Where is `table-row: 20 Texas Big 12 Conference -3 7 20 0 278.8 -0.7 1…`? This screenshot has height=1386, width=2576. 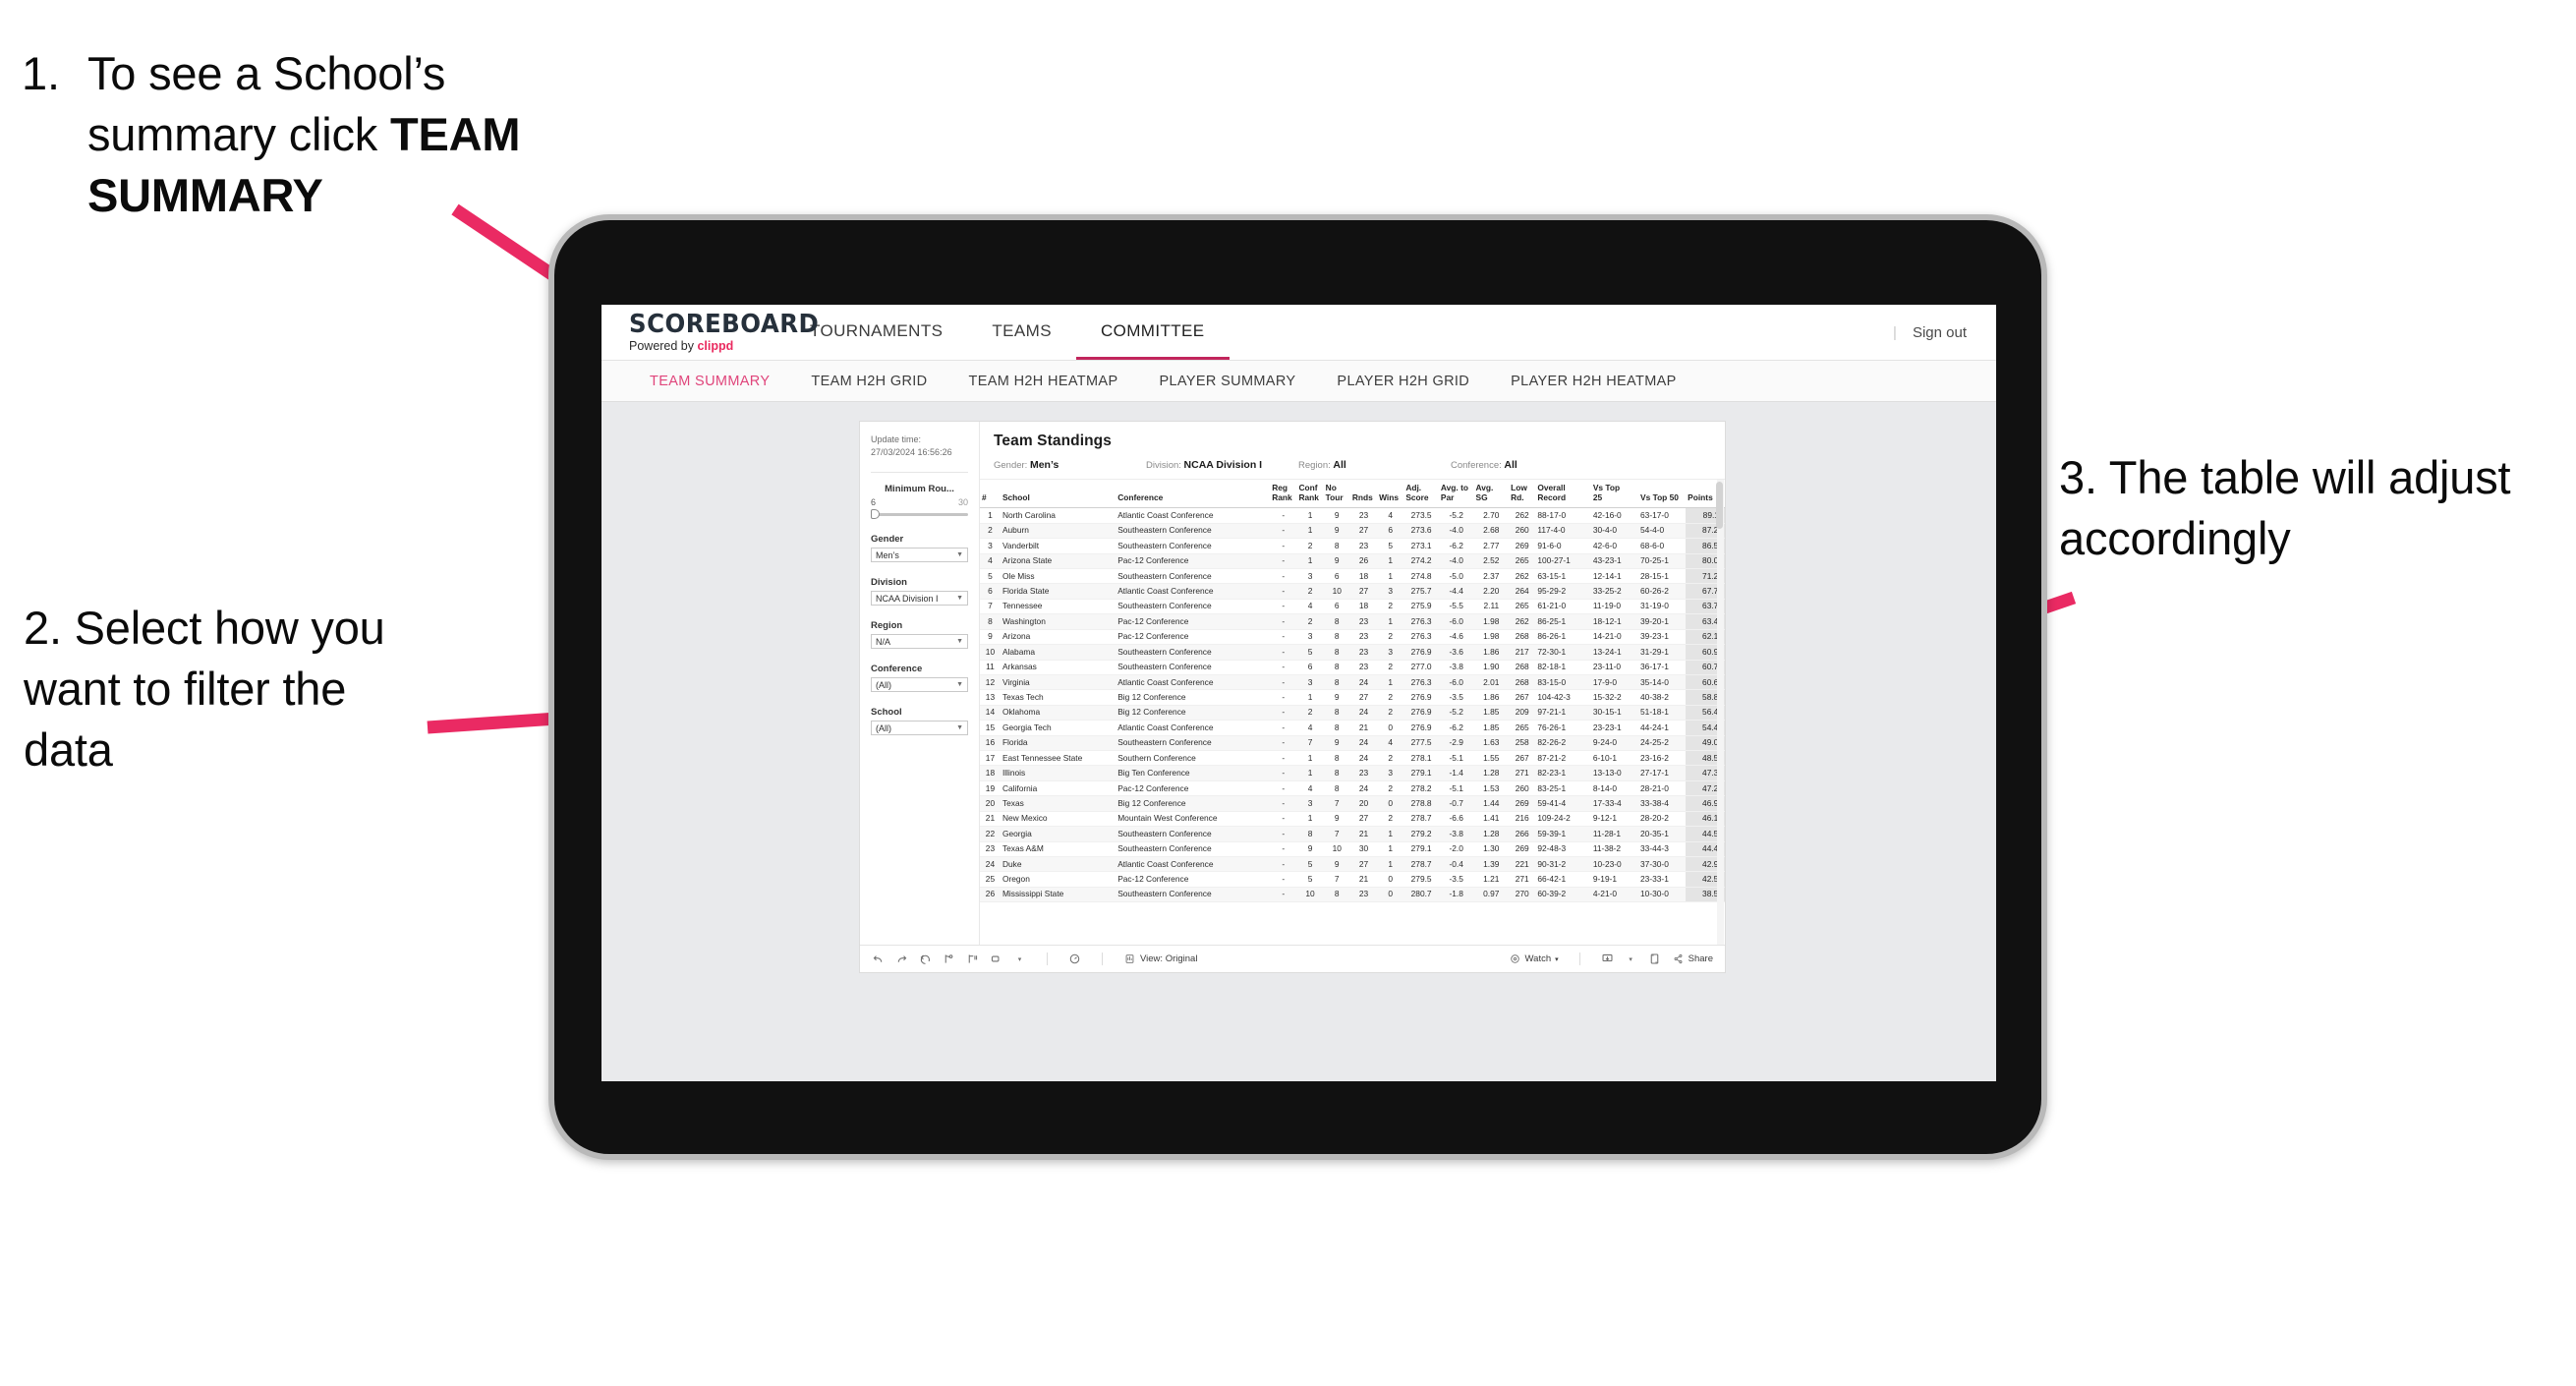 table-row: 20 Texas Big 12 Conference -3 7 20 0 278.8 -0.7 1… is located at coordinates (1352, 803).